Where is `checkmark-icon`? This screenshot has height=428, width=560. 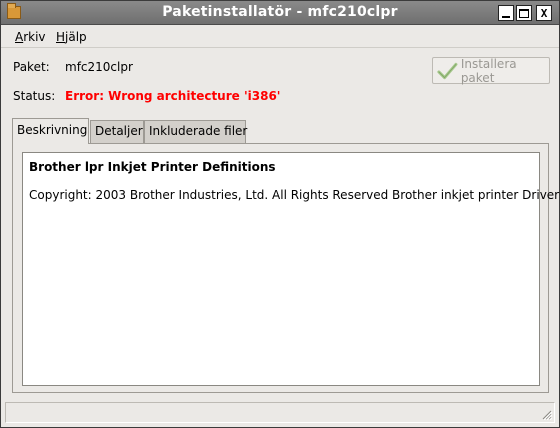 checkmark-icon is located at coordinates (447, 70).